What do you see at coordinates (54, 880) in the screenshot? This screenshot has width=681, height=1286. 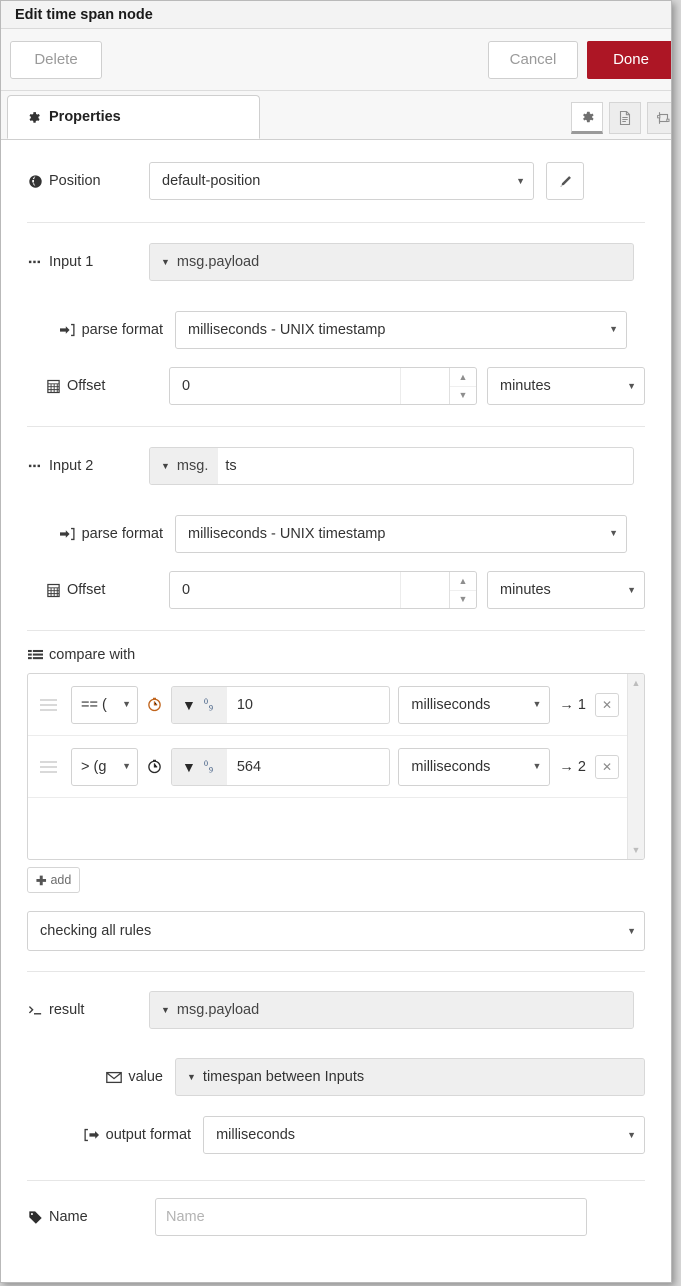 I see `add-rule-button: ✚ add` at bounding box center [54, 880].